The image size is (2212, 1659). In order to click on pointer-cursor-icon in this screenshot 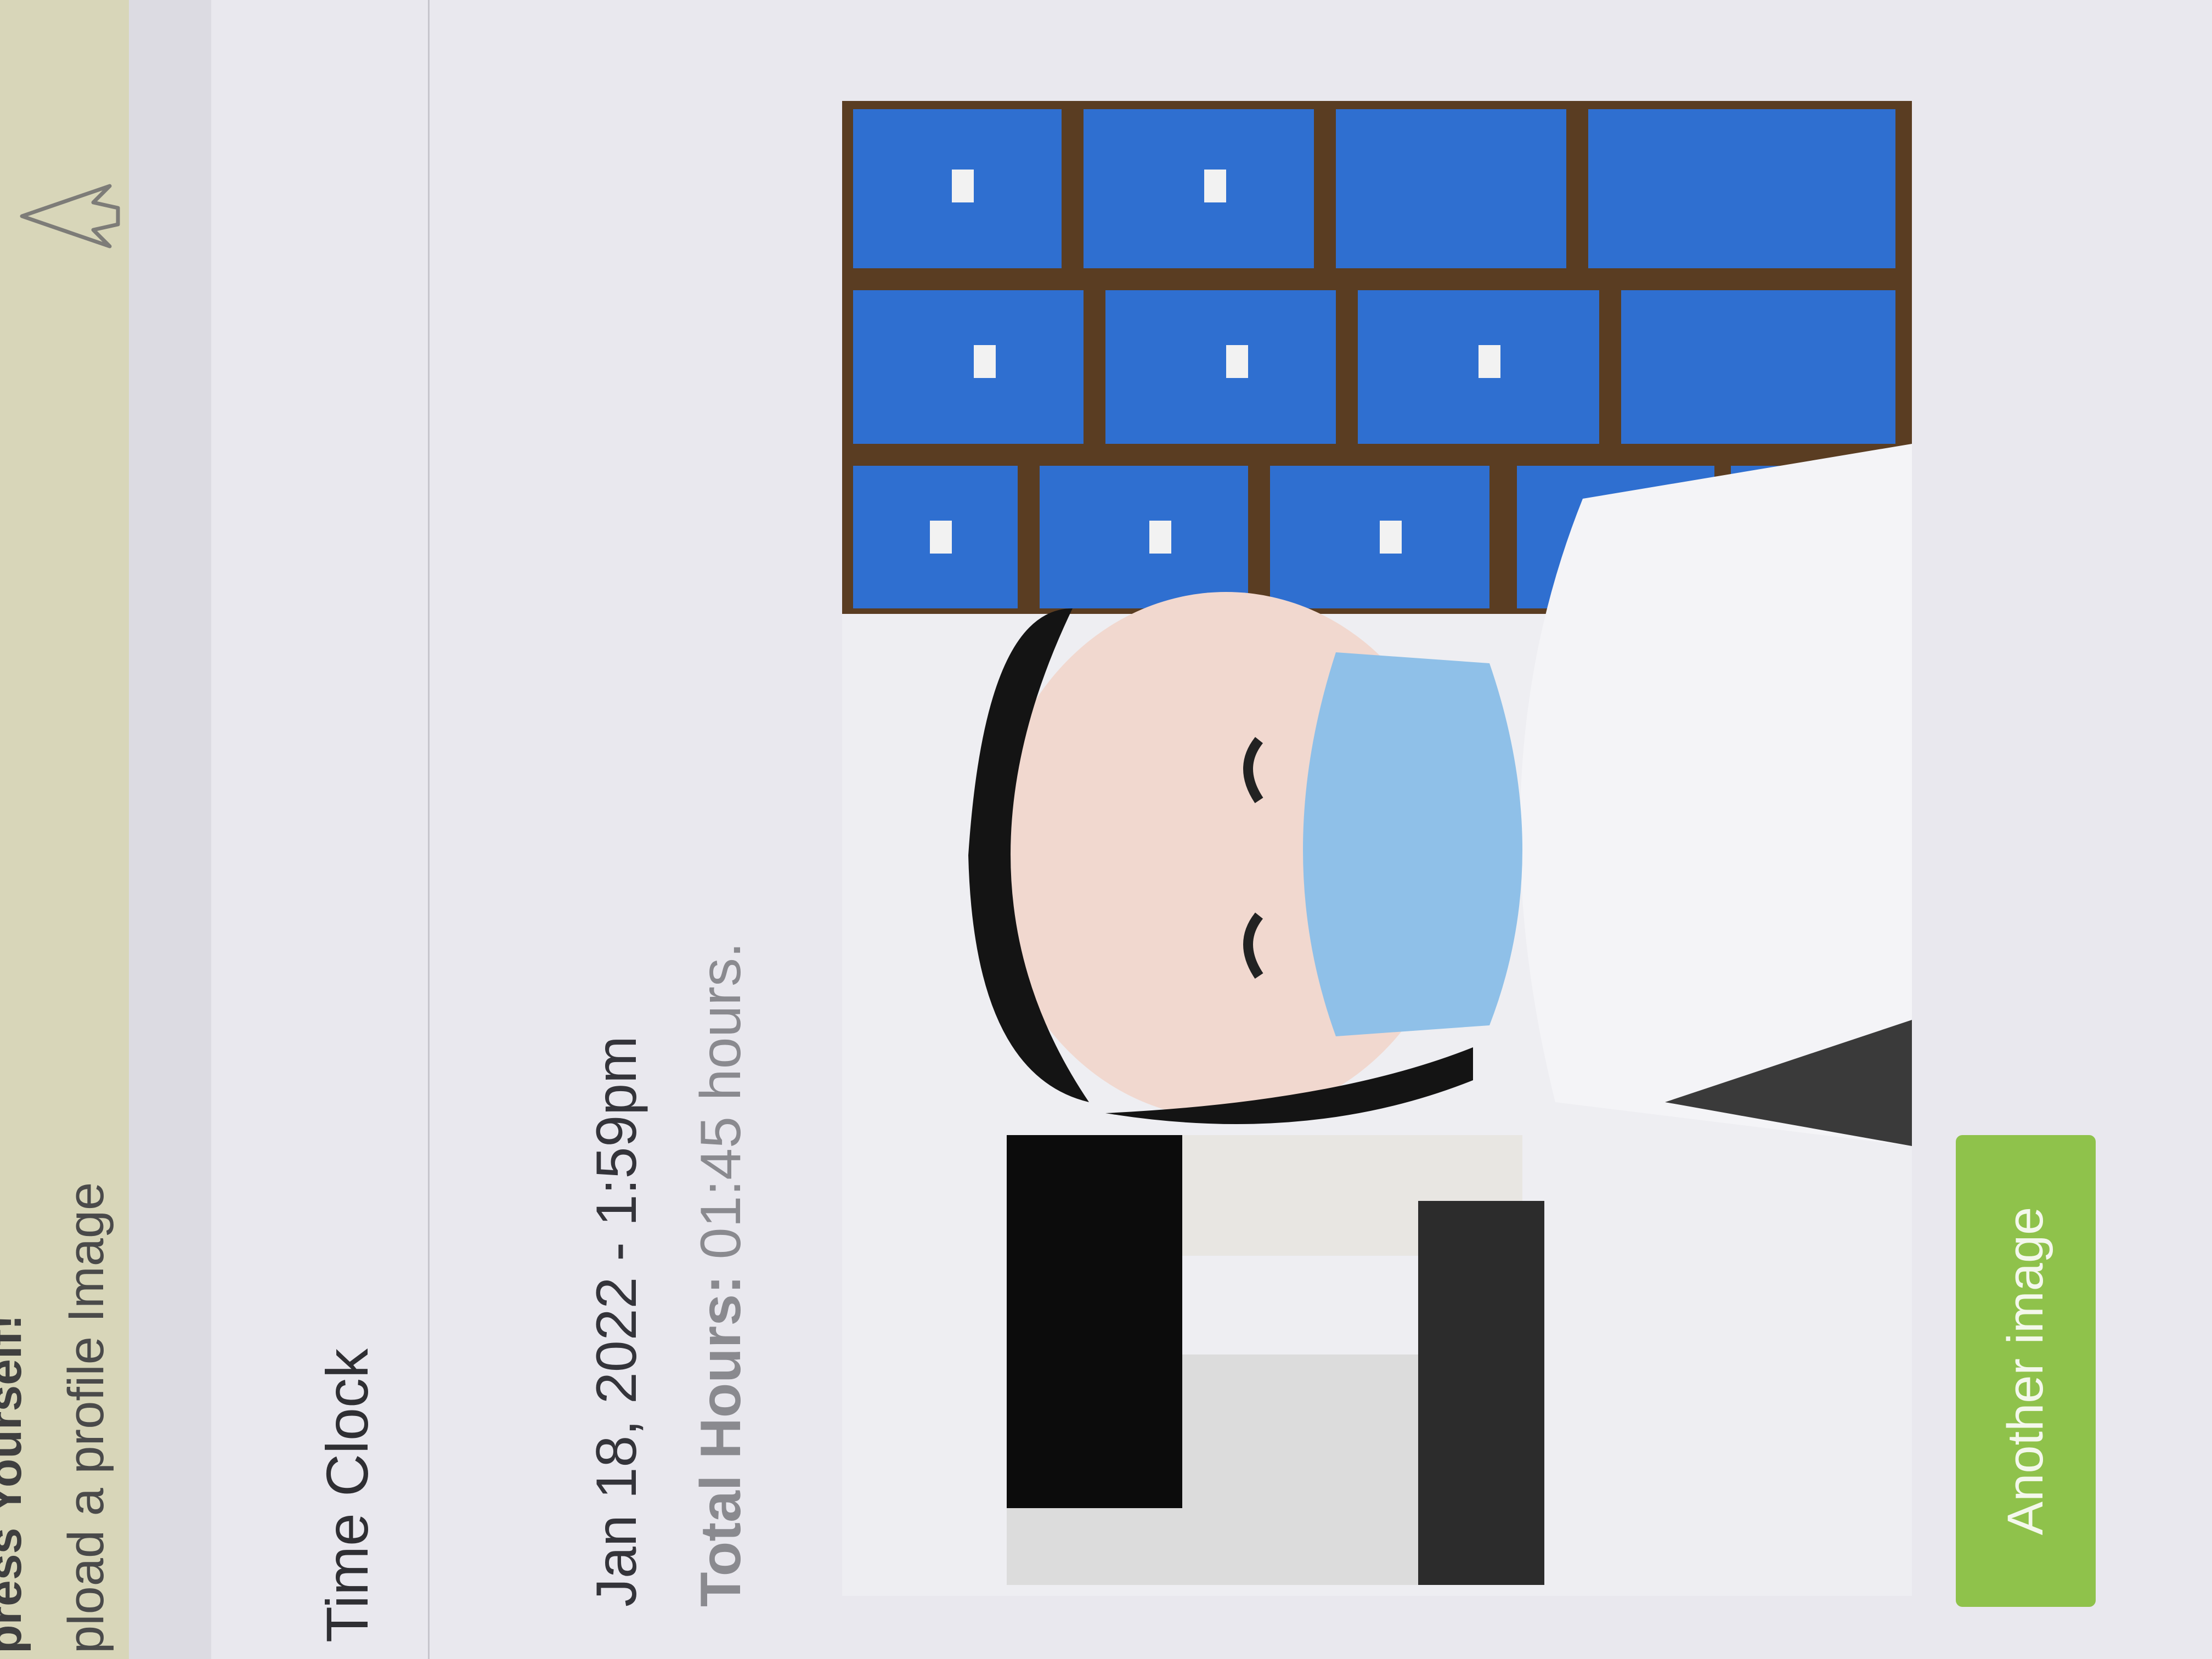, I will do `click(70, 216)`.